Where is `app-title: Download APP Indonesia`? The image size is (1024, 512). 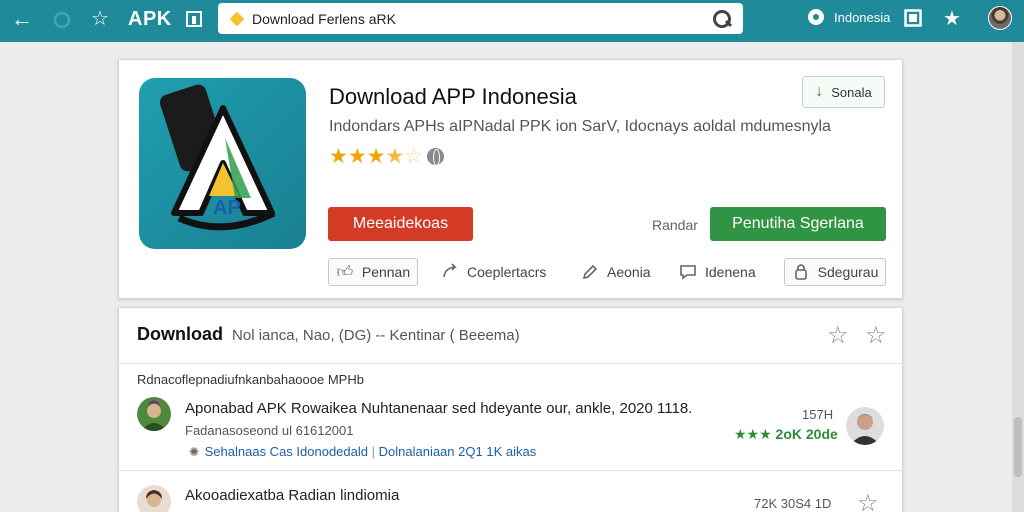 app-title: Download APP Indonesia is located at coordinates (453, 96).